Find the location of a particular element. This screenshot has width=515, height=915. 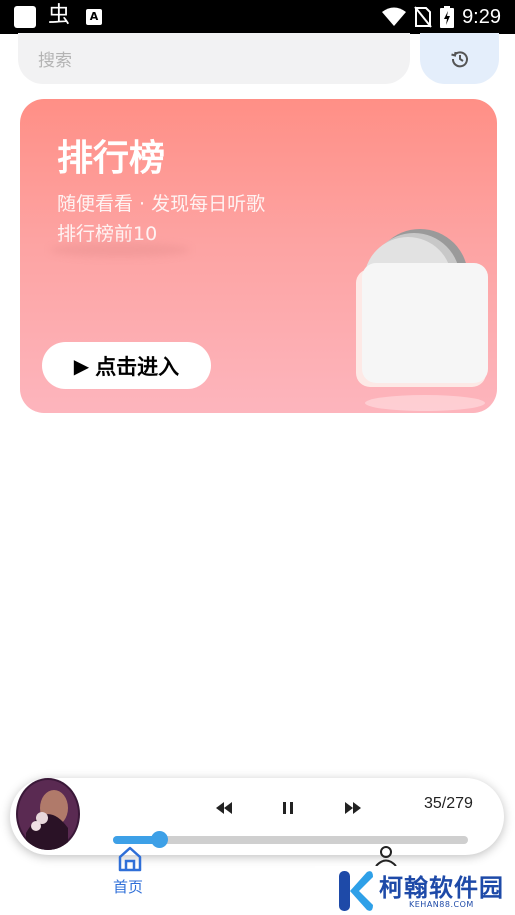

banner-subtitle: 随便看看 · 发现每日听歌 is located at coordinates (161, 204).